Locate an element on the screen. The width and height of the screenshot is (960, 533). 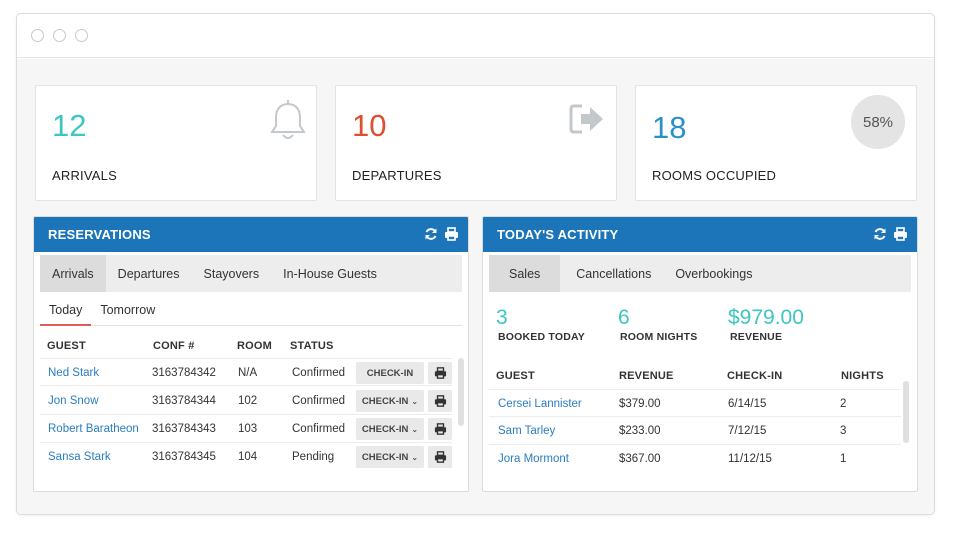
checkin-date: 11/12/15 is located at coordinates (750, 459).